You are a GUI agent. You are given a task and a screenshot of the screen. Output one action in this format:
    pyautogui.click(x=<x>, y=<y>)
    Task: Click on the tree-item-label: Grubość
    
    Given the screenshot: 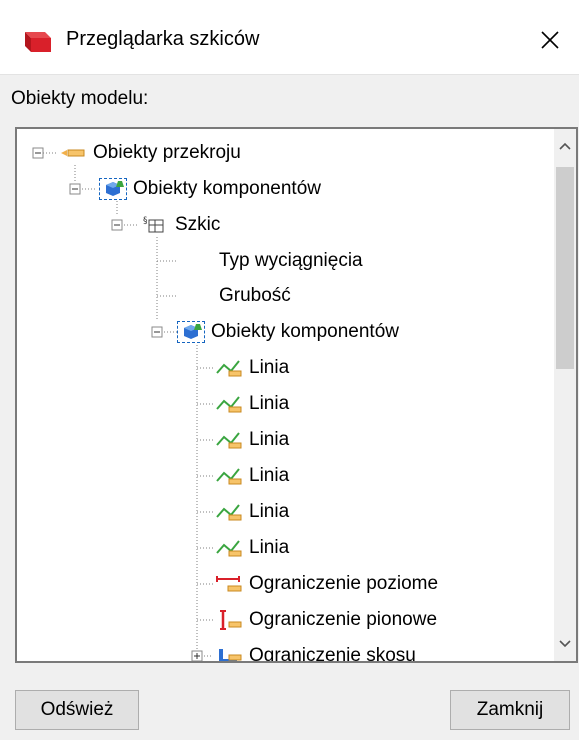 What is the action you would take?
    pyautogui.click(x=255, y=295)
    